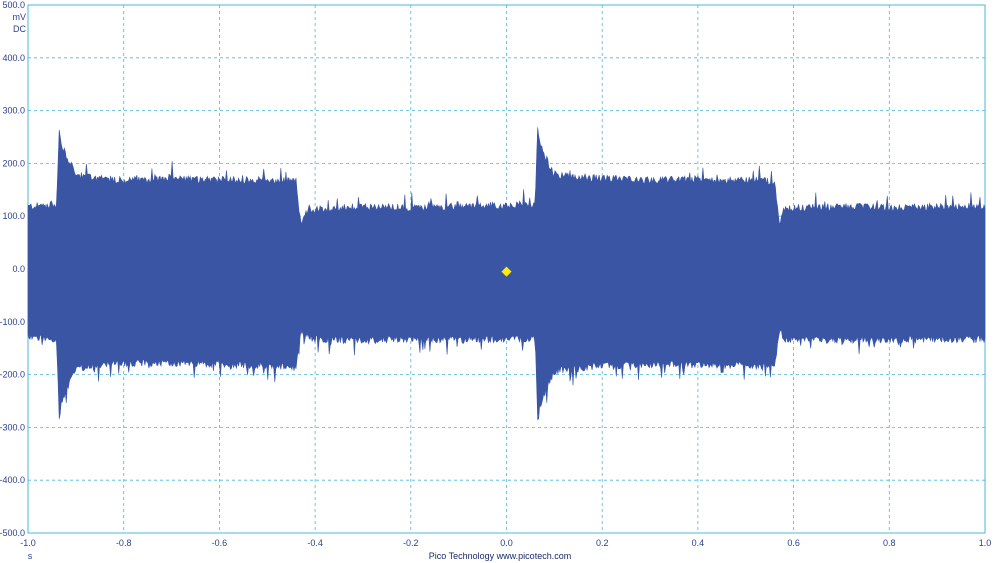 This screenshot has height=563, width=1000. Describe the element at coordinates (30, 556) in the screenshot. I see `x-axis-unit: s` at that location.